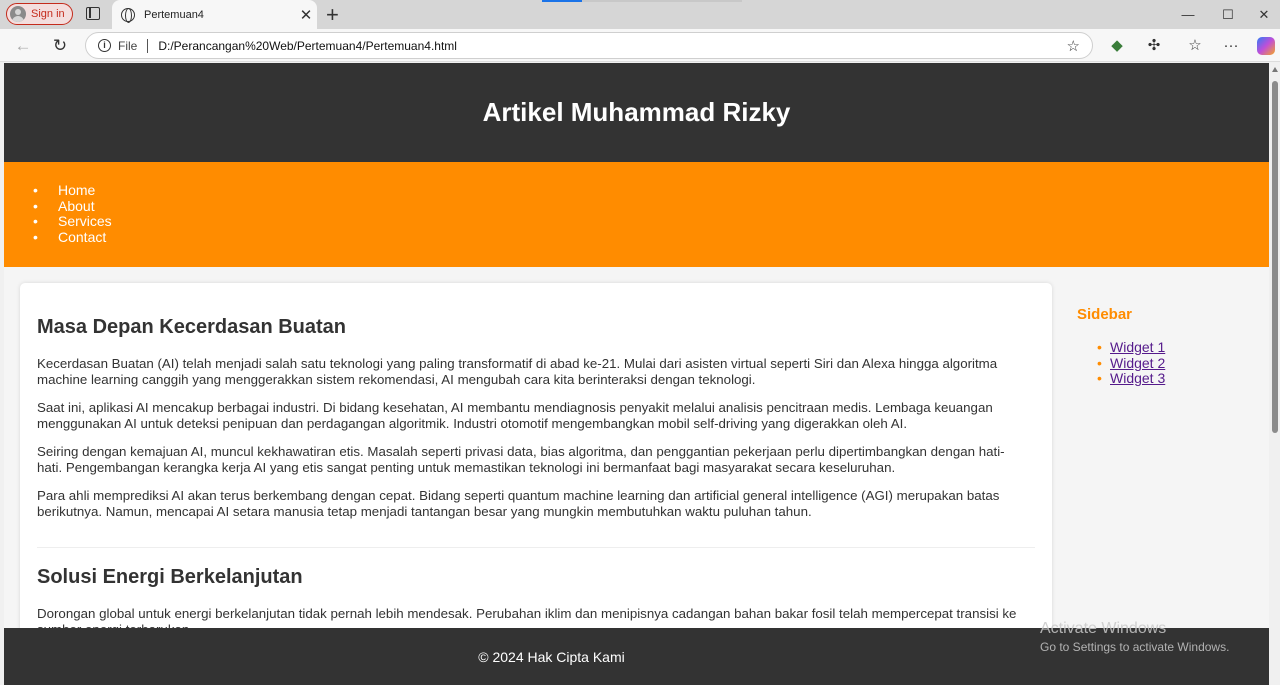 The image size is (1280, 685). What do you see at coordinates (1154, 46) in the screenshot?
I see `extensions-puzzle-icon: ✣` at bounding box center [1154, 46].